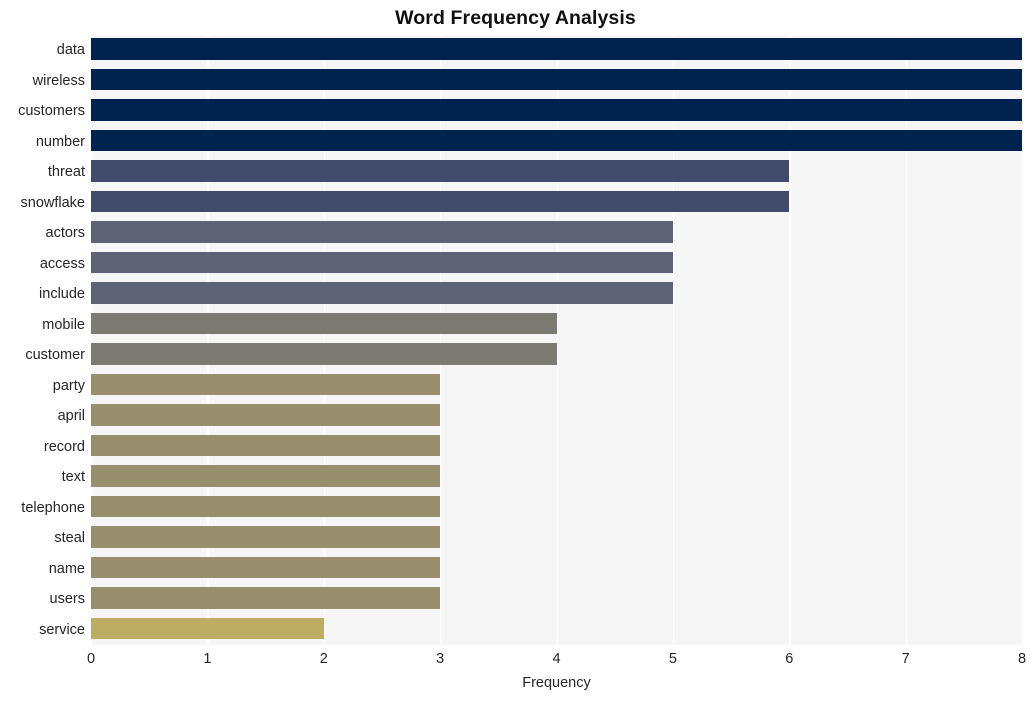  Describe the element at coordinates (266, 598) in the screenshot. I see `bar-users` at that location.